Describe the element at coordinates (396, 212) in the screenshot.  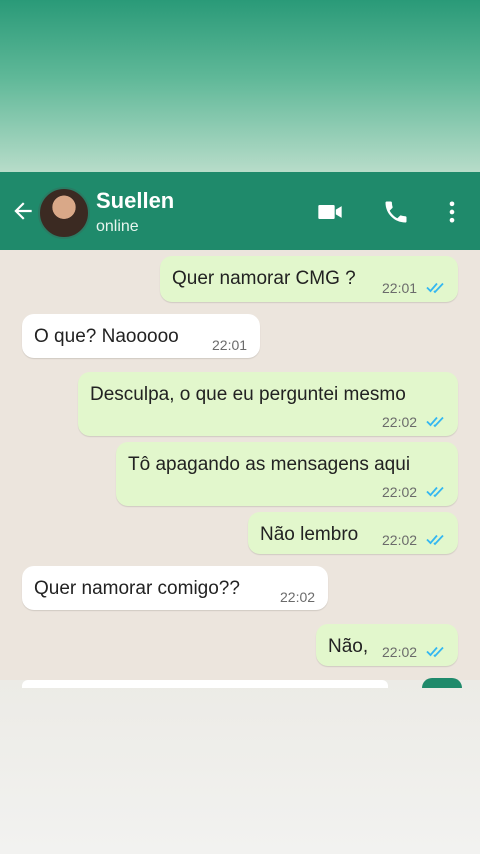
I see `phone-icon` at that location.